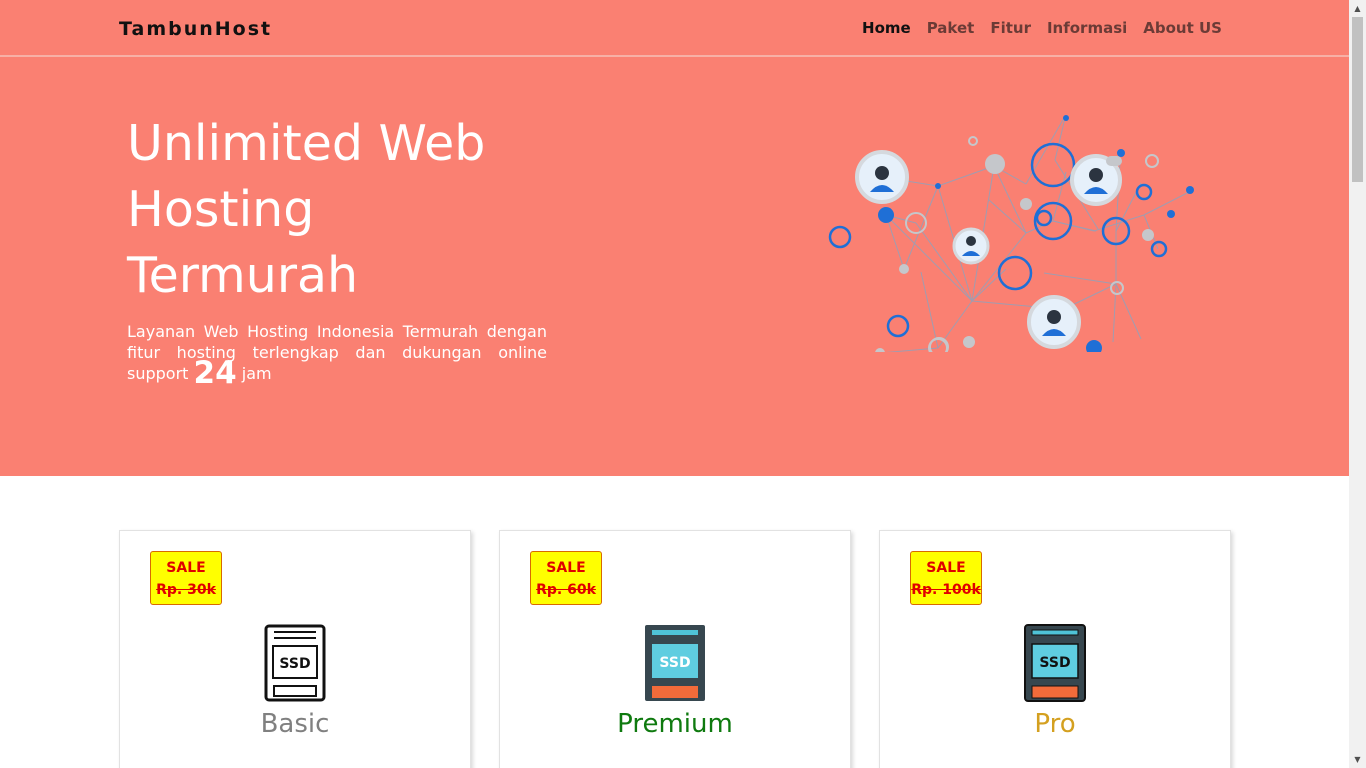  I want to click on old-price: Rp. 100k, so click(946, 590).